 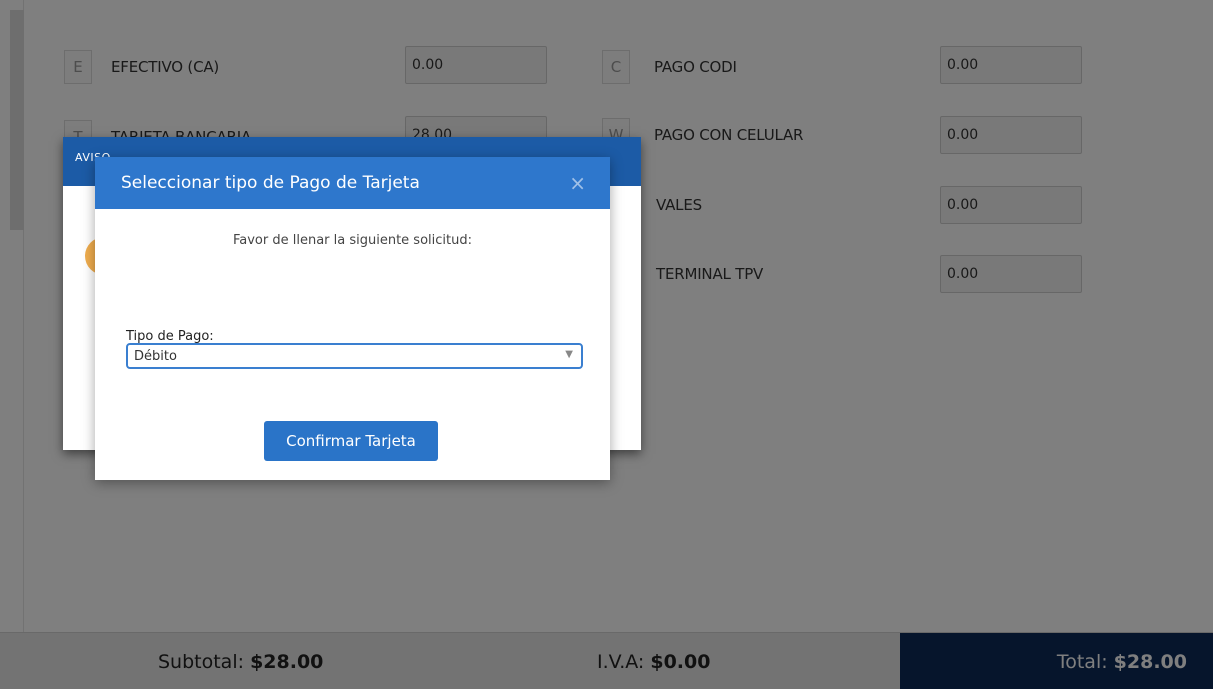 I want to click on chevron-down-icon: ▼, so click(x=569, y=354).